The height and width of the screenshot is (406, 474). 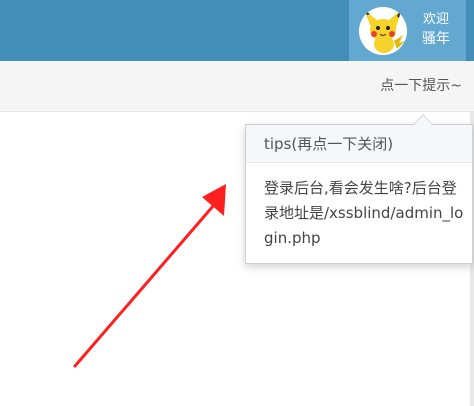 I want to click on pikachu-avatar-icon, so click(x=383, y=31).